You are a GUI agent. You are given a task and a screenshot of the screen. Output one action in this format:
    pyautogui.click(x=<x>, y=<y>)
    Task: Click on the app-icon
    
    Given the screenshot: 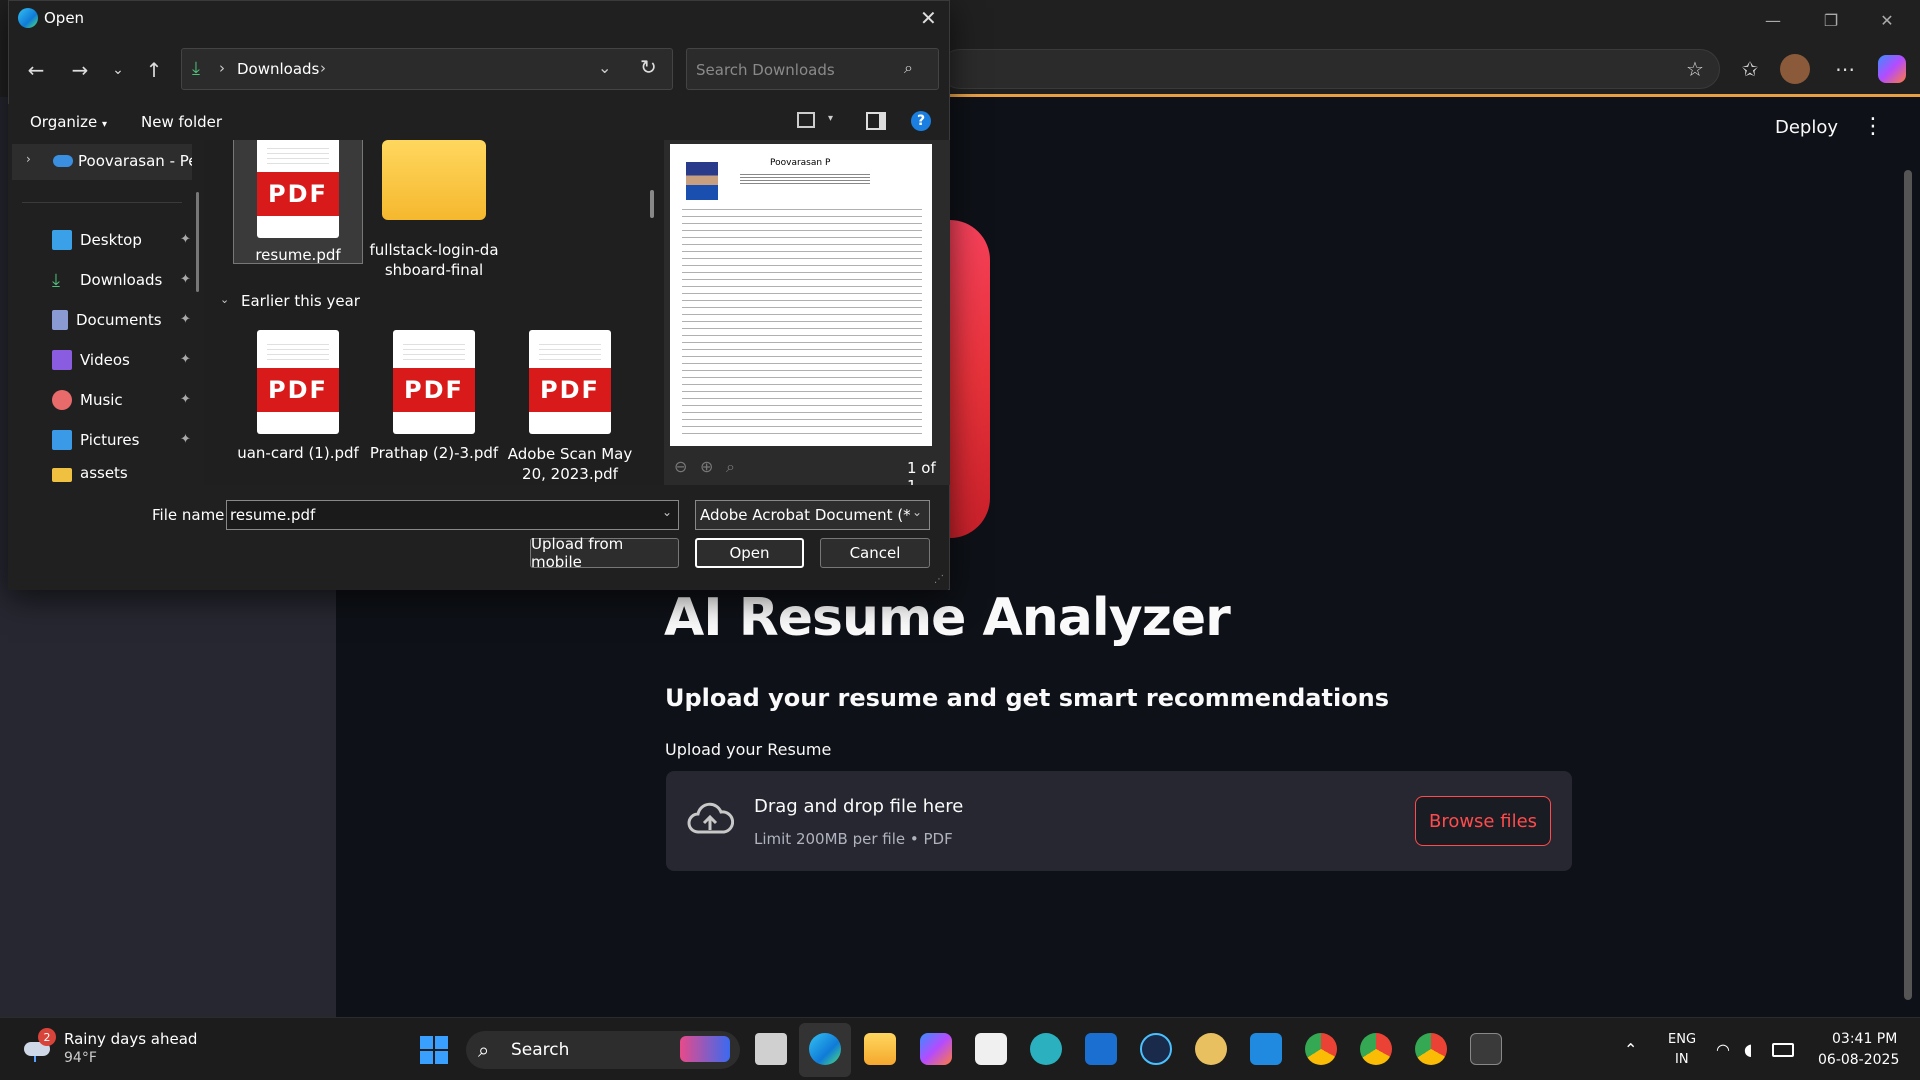 What is the action you would take?
    pyautogui.click(x=1156, y=1049)
    